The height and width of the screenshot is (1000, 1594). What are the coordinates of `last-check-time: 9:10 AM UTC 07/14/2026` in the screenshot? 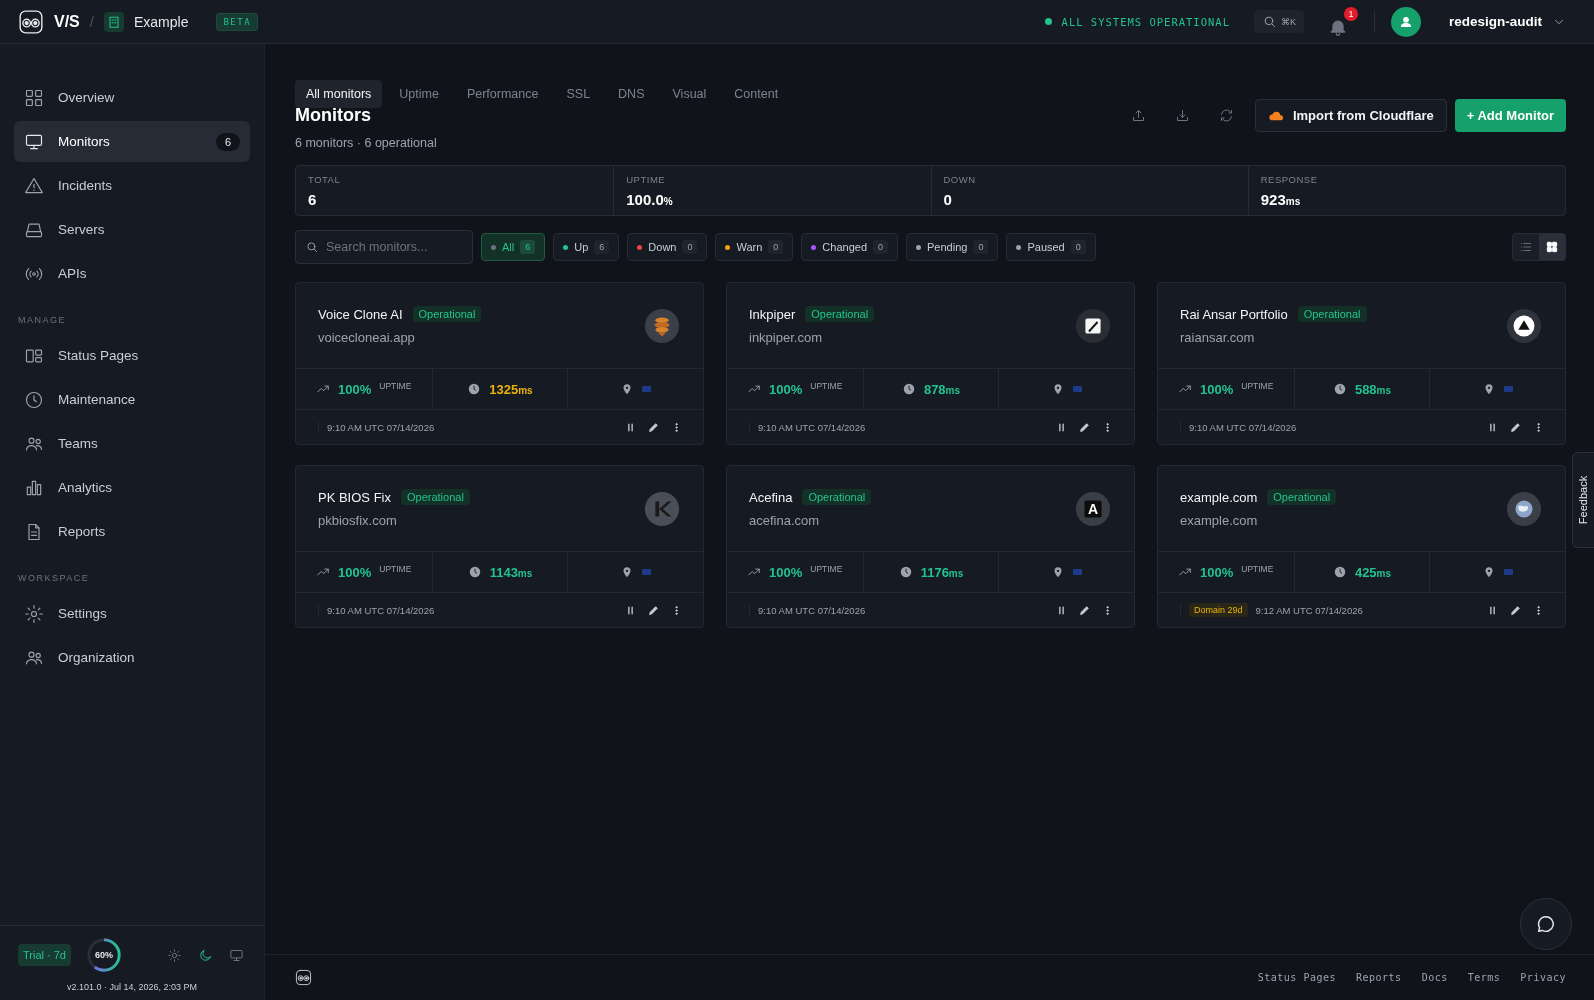 It's located at (812, 610).